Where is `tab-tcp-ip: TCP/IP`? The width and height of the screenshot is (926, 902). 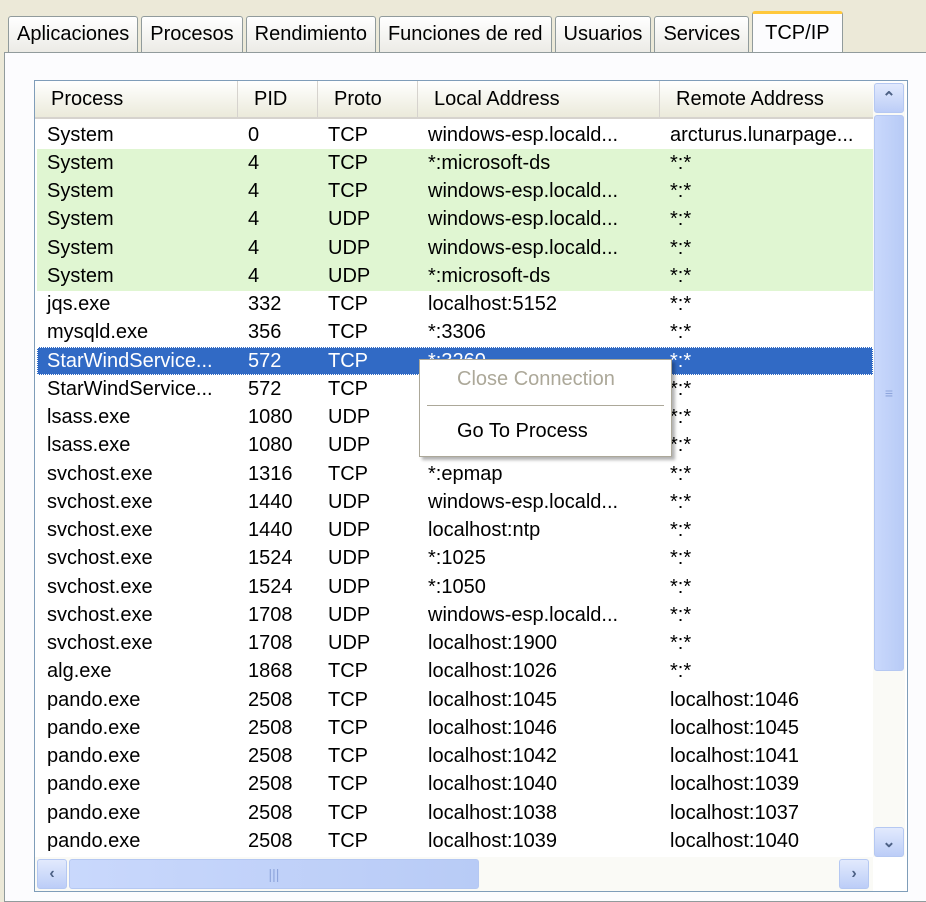 tab-tcp-ip: TCP/IP is located at coordinates (797, 31).